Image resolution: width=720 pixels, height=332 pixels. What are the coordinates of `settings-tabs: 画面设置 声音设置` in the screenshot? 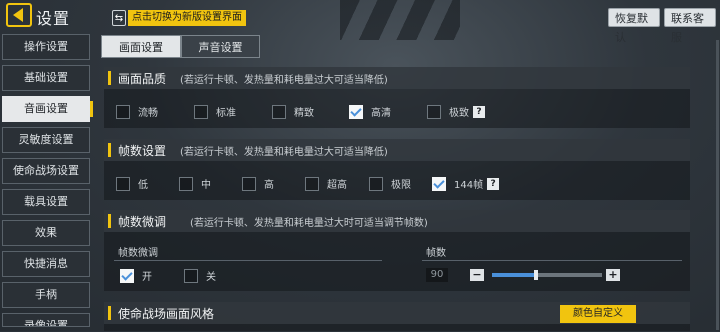 It's located at (180, 46).